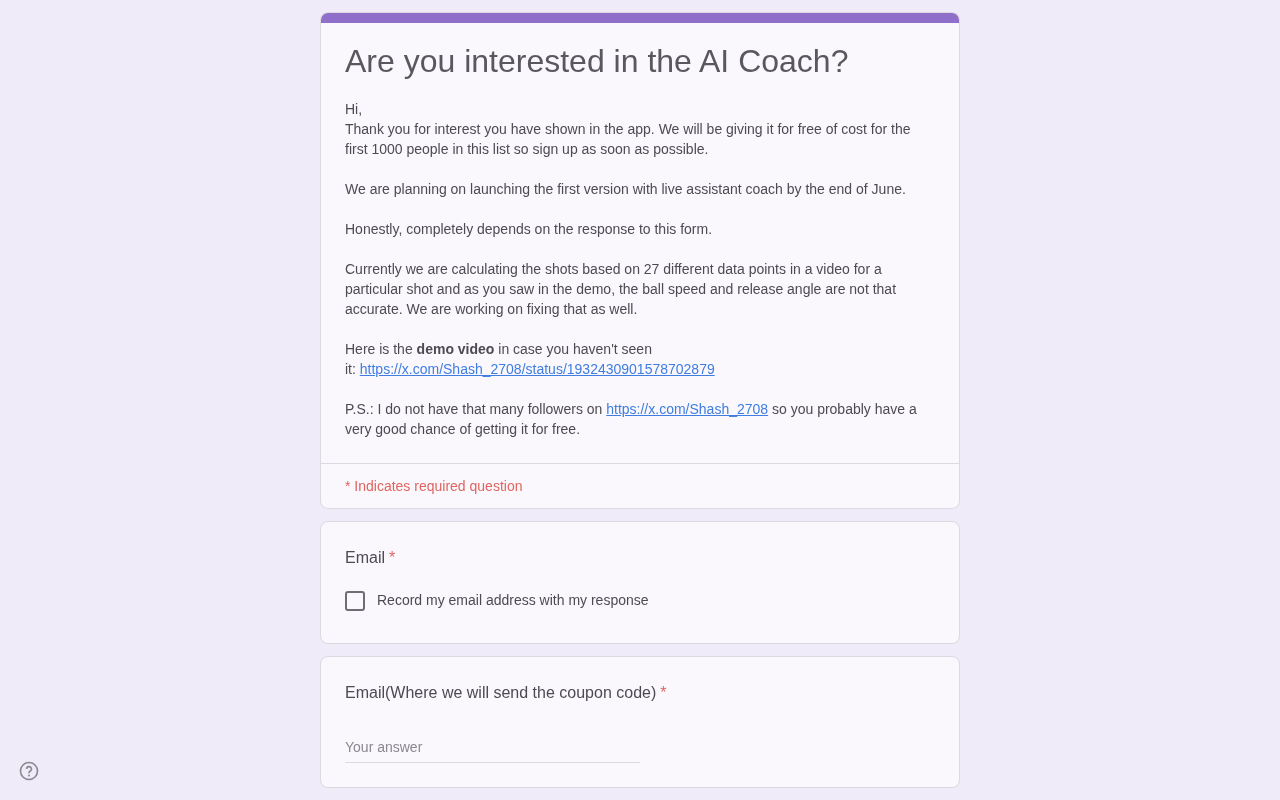 This screenshot has width=1280, height=800. Describe the element at coordinates (513, 600) in the screenshot. I see `checkbox-label: Record my email address with my response` at that location.